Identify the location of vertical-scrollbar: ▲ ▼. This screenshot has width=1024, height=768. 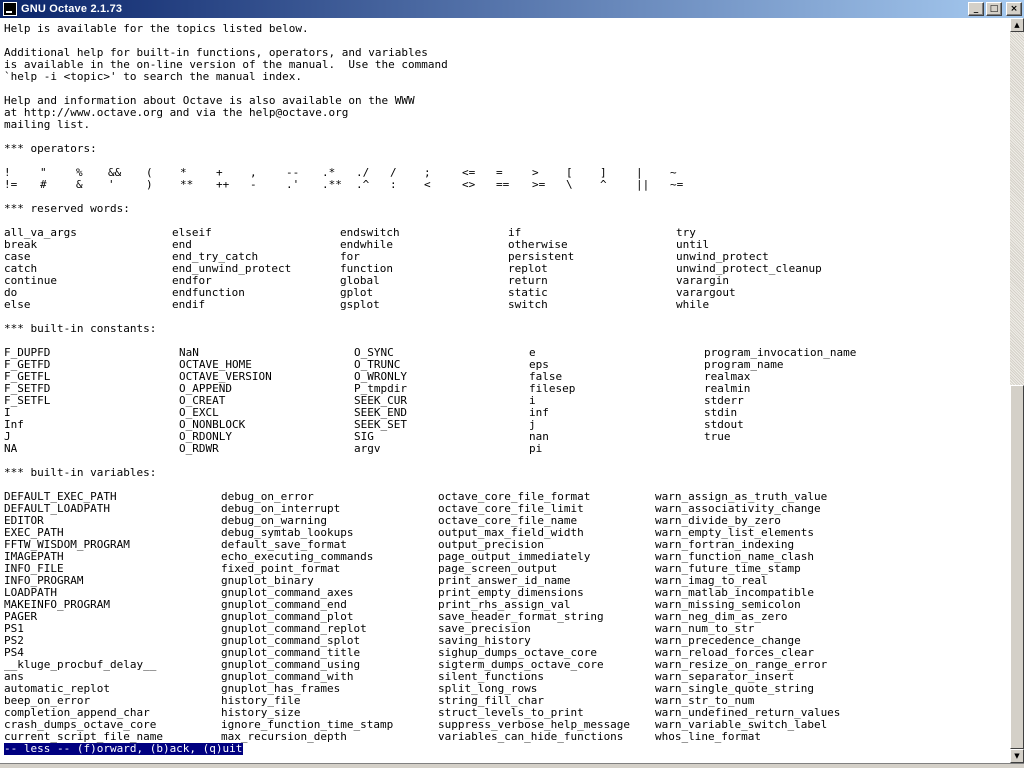
(1017, 390).